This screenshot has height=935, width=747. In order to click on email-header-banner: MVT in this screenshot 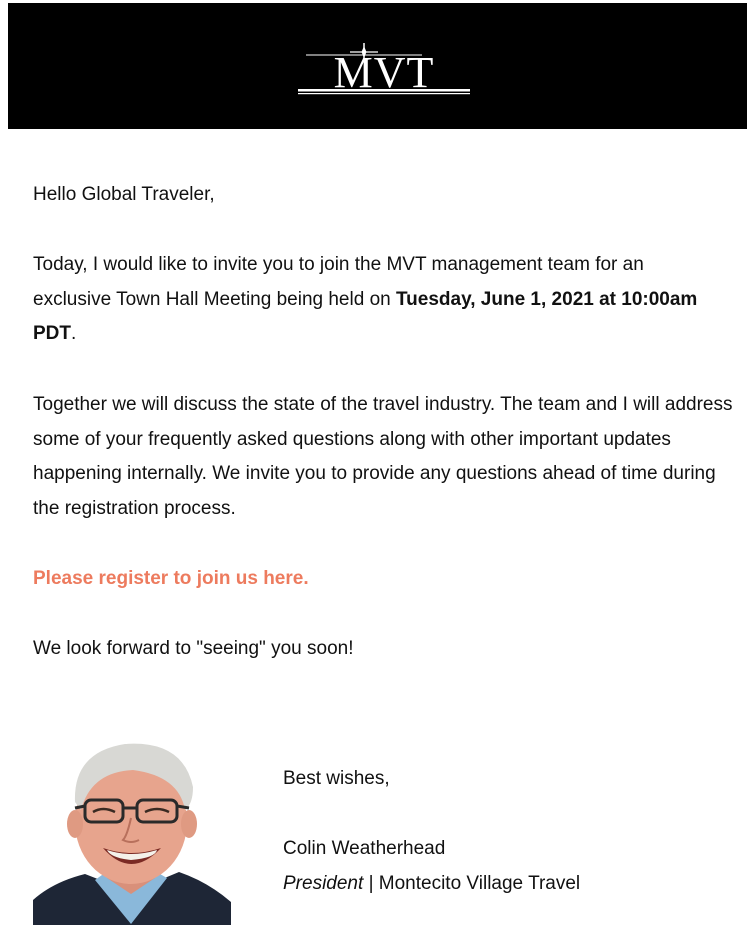, I will do `click(377, 66)`.